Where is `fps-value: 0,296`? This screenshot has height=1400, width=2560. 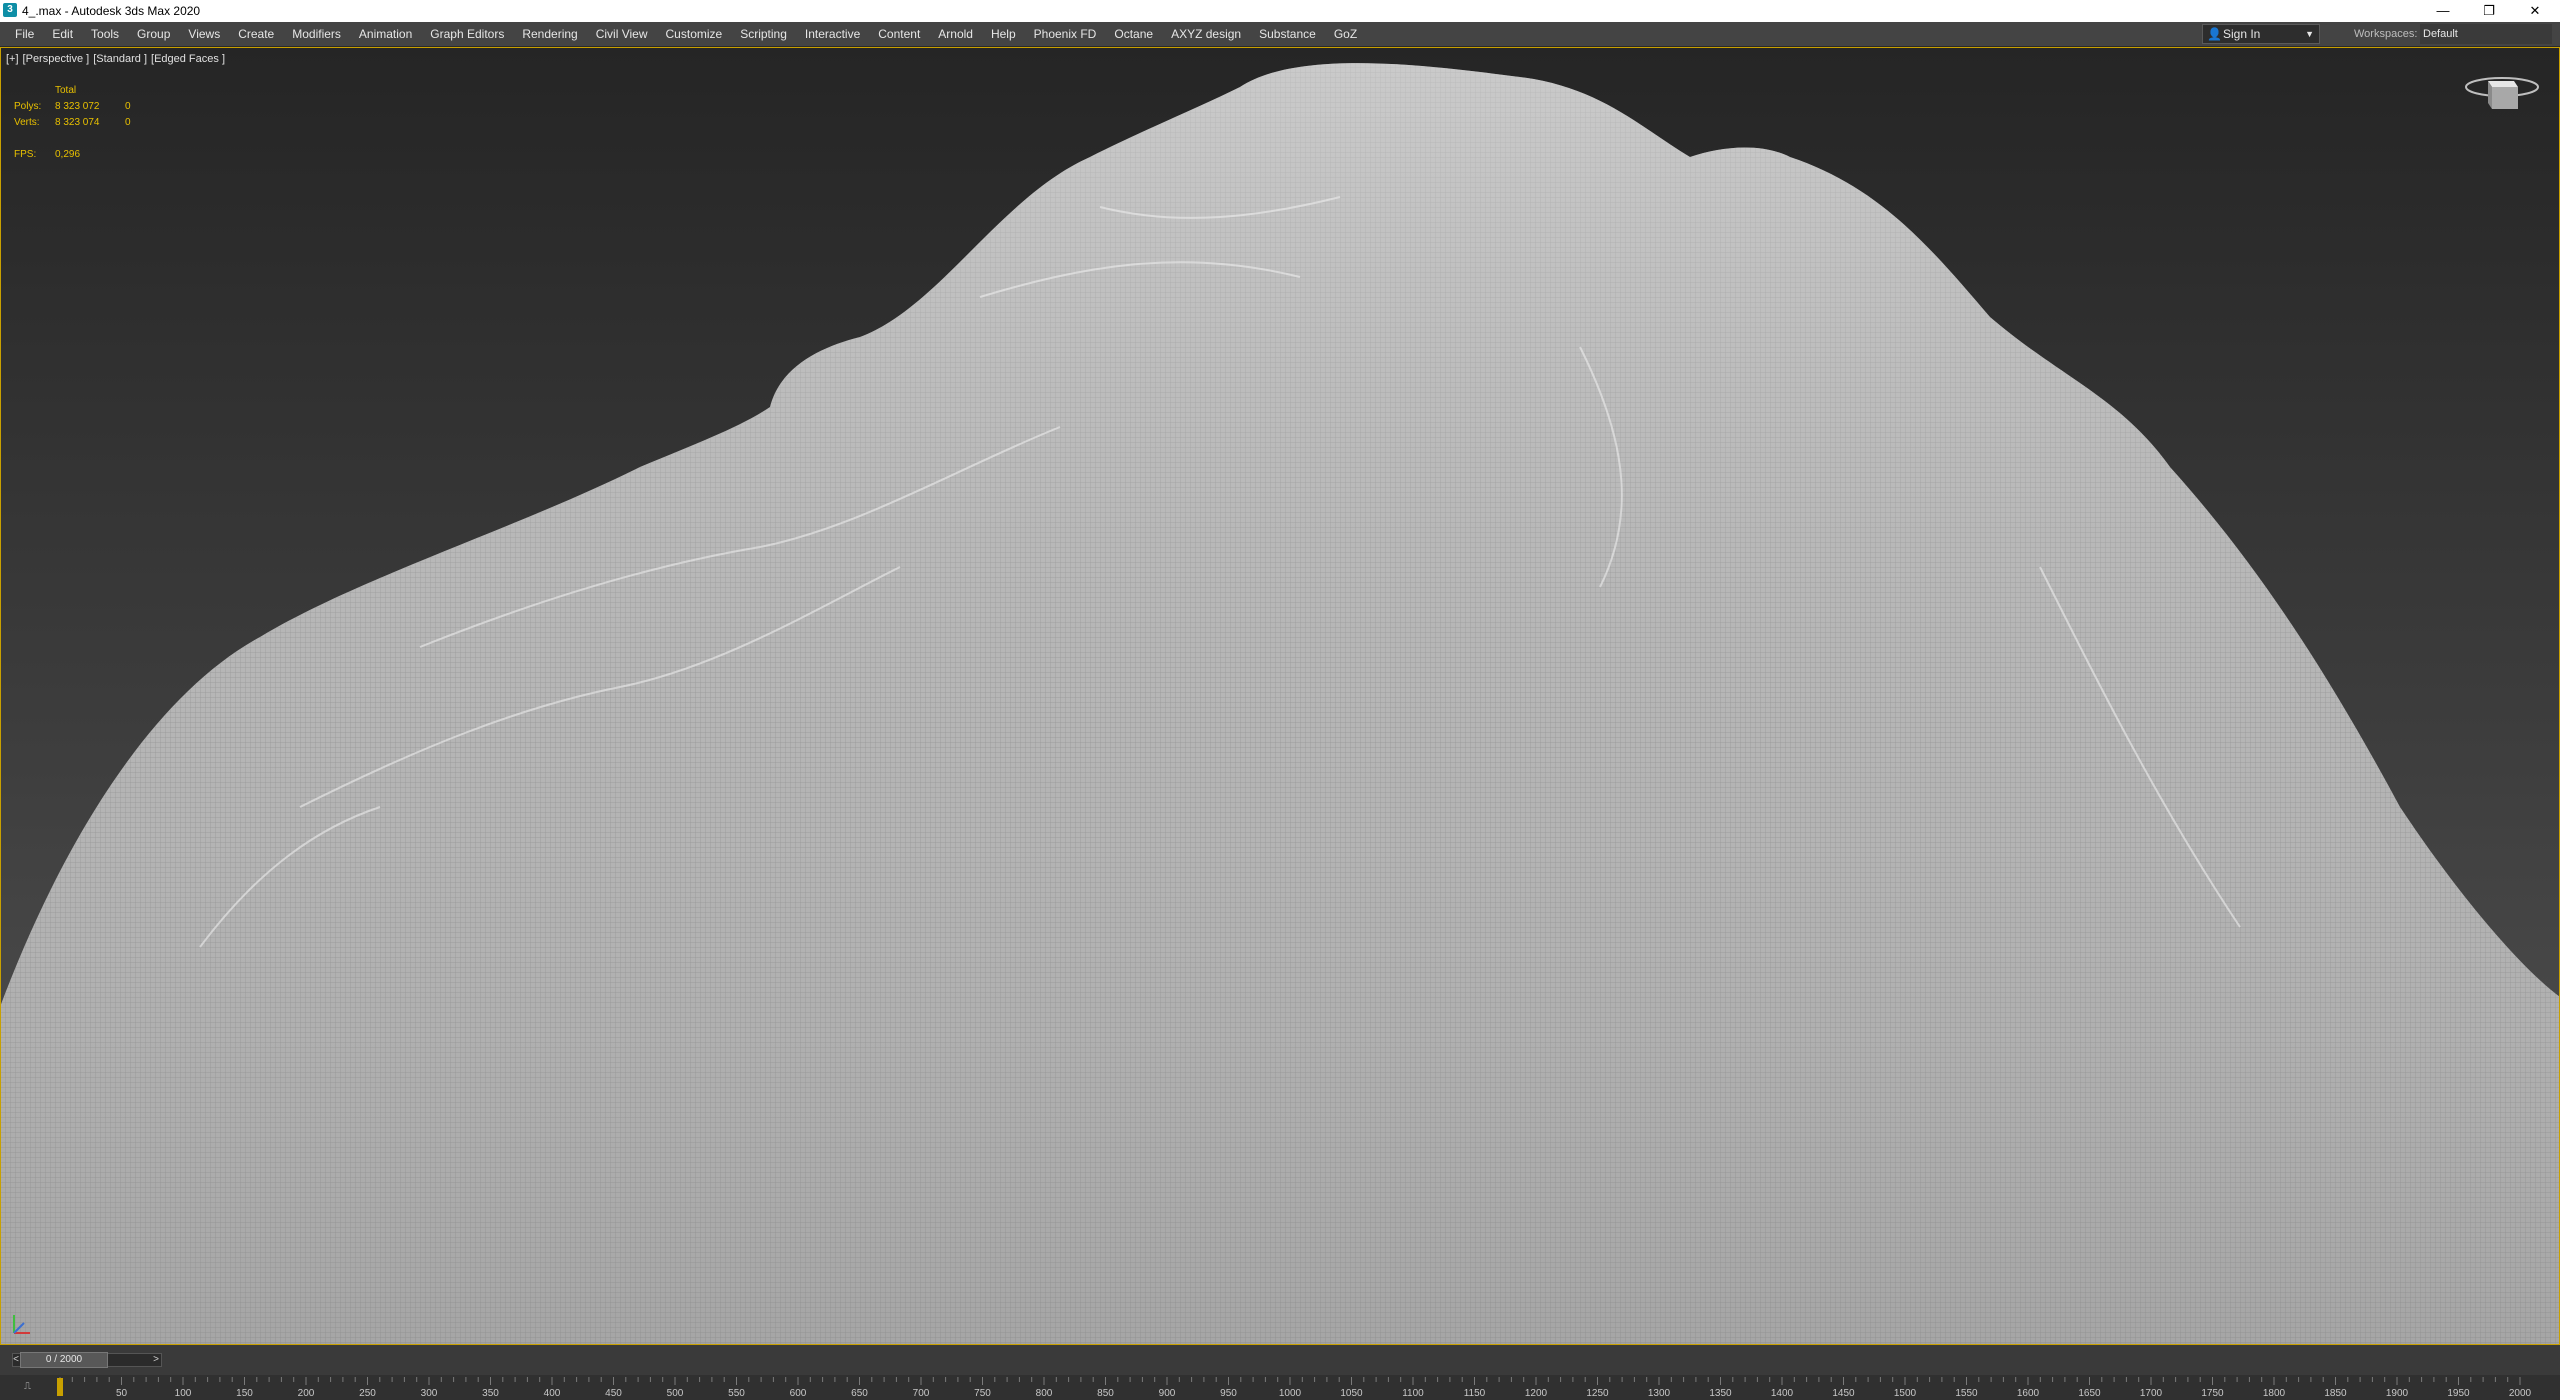 fps-value: 0,296 is located at coordinates (68, 154).